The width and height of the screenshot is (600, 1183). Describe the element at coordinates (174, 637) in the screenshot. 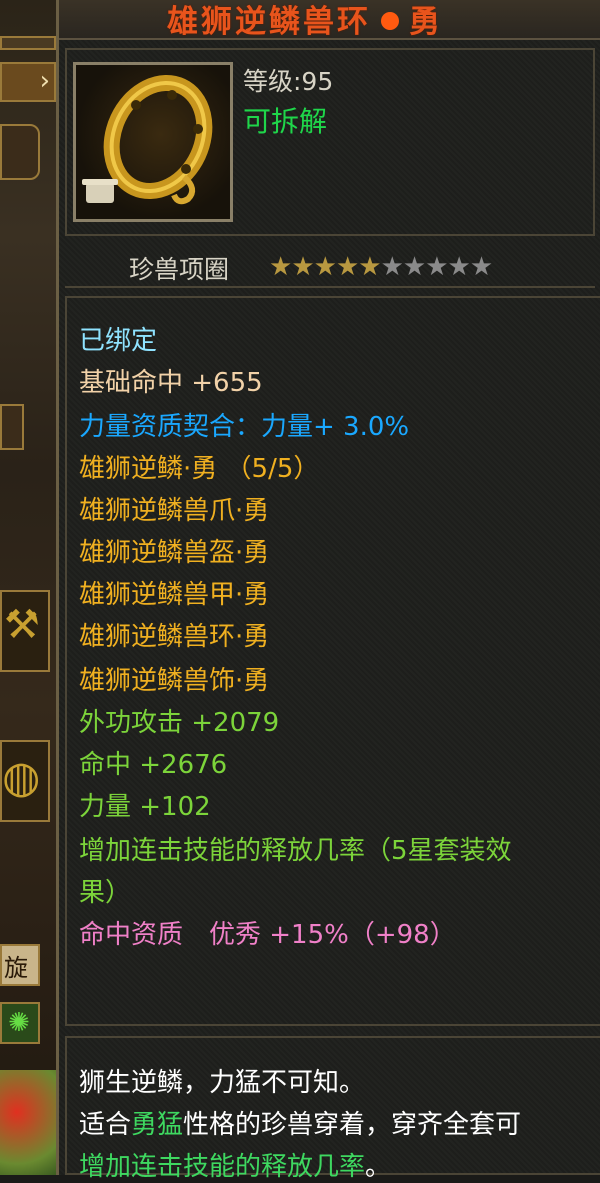

I see `set-item: 雄狮逆鳞兽环·勇` at that location.